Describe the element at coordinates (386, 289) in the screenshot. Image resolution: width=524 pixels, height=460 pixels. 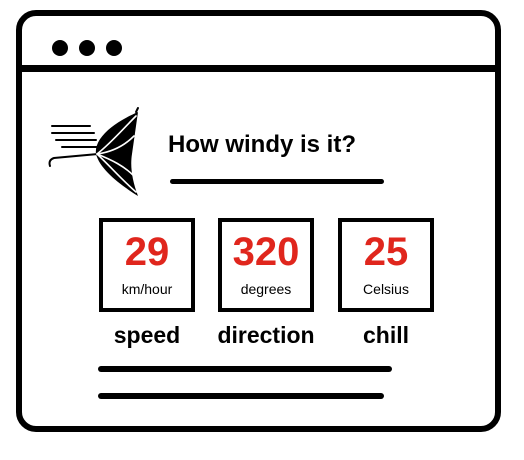
I see `metric-unit: Celsius` at that location.